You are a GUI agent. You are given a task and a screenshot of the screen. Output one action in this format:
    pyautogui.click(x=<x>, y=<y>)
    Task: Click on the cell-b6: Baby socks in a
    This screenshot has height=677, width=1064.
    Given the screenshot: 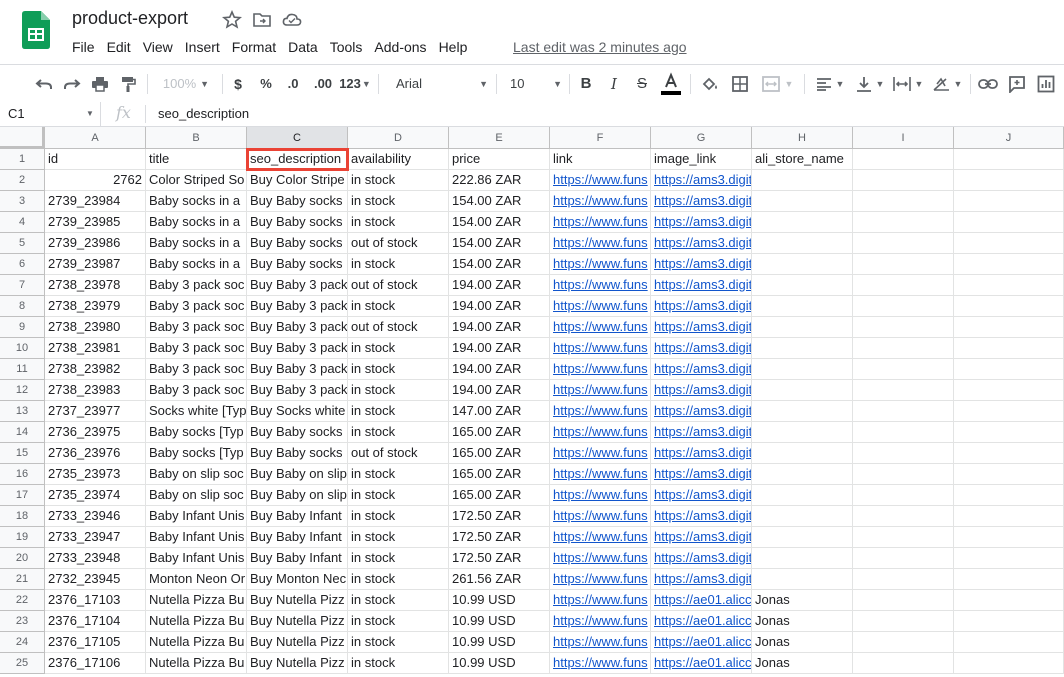 What is the action you would take?
    pyautogui.click(x=196, y=264)
    